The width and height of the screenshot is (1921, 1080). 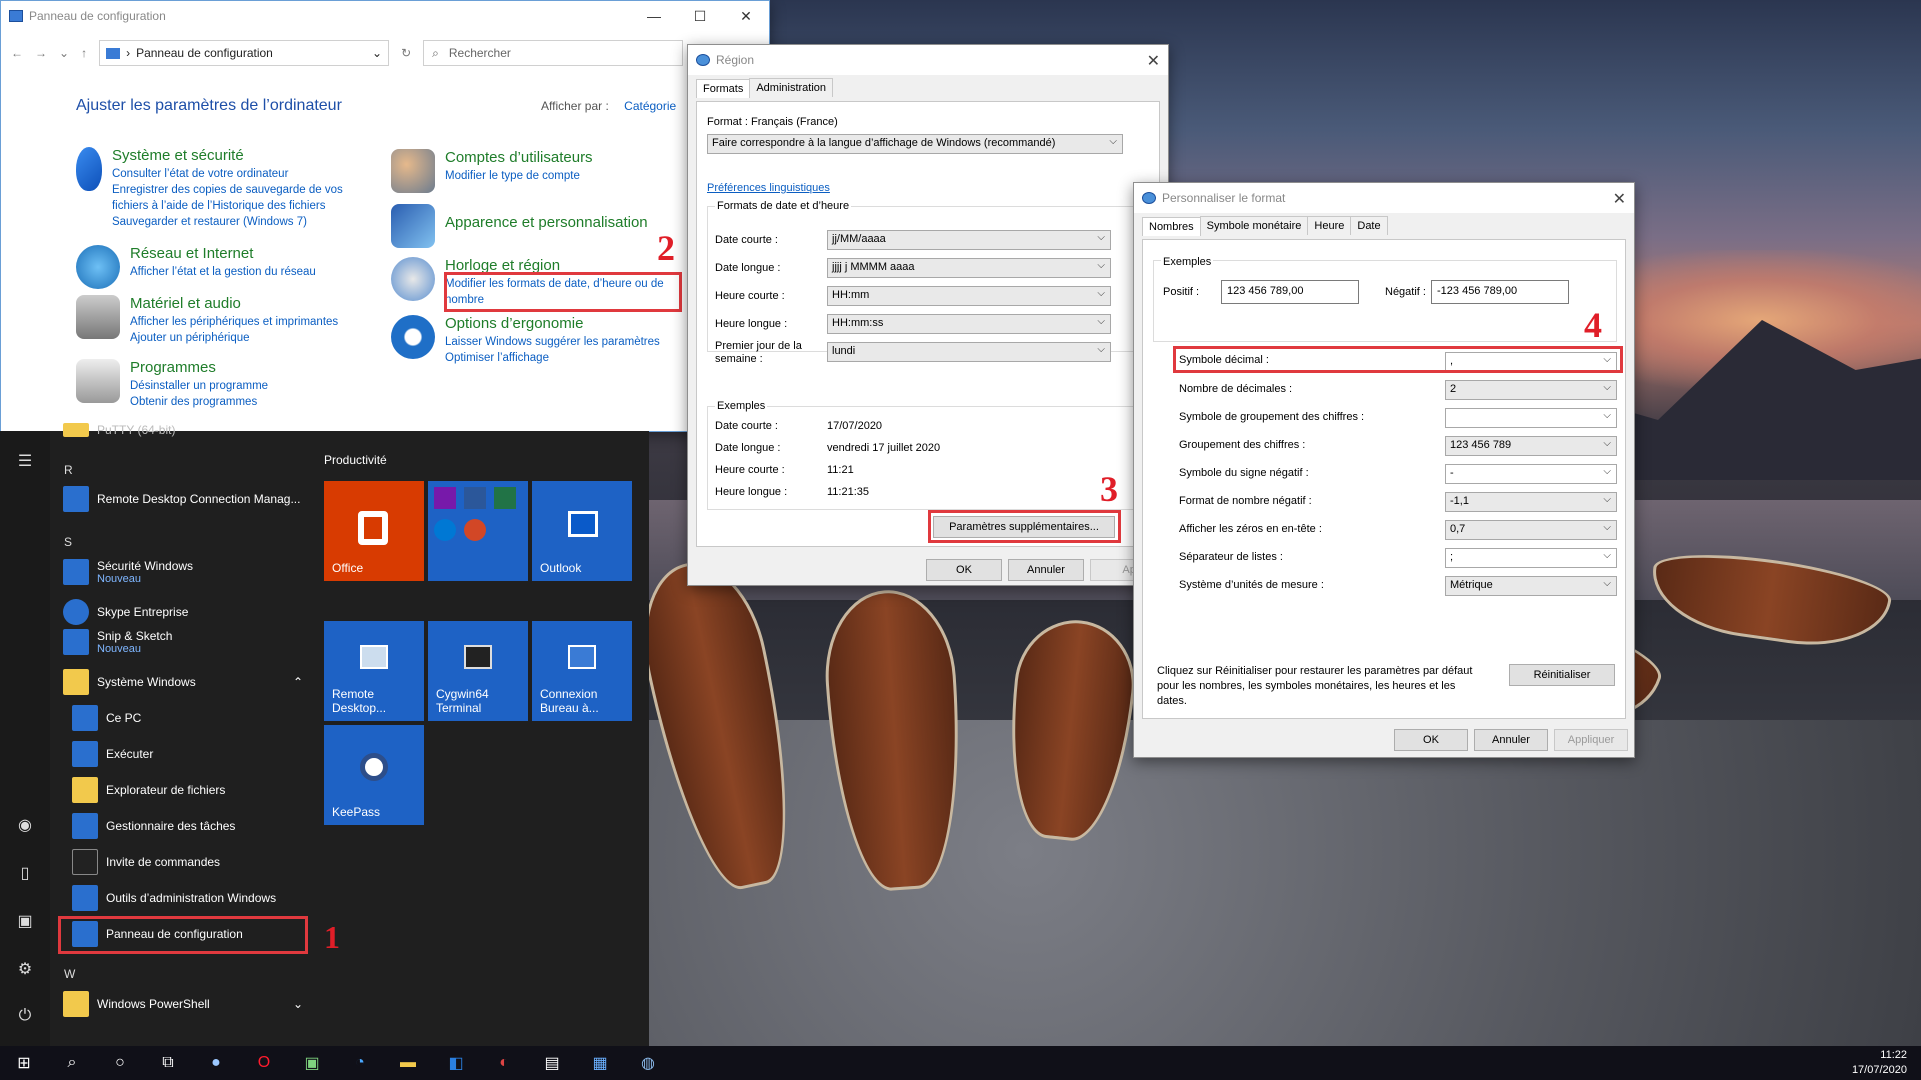 What do you see at coordinates (478, 531) in the screenshot?
I see `tile-office-apps` at bounding box center [478, 531].